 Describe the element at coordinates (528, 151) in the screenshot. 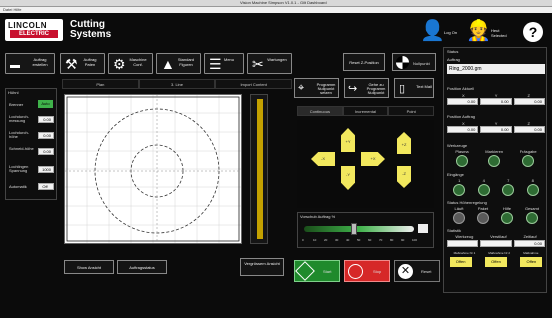

I see `tool-mill-label: Fräsgabe` at that location.